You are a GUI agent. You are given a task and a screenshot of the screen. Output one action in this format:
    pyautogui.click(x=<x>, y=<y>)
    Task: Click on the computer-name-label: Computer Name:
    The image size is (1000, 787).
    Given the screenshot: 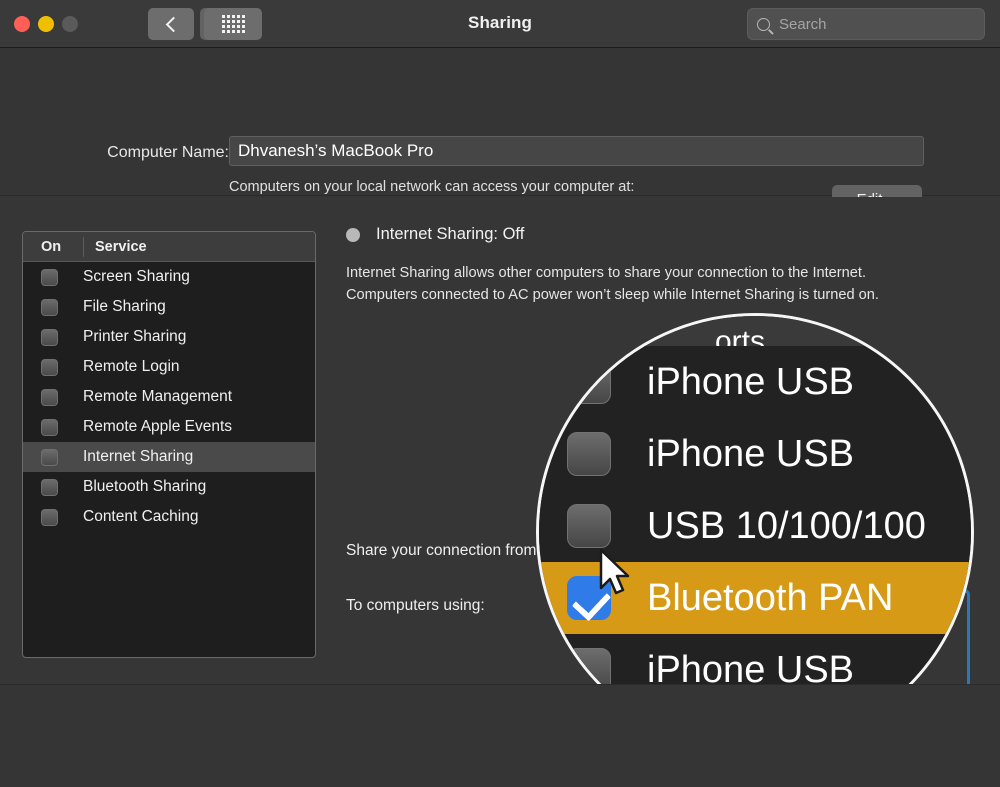 What is the action you would take?
    pyautogui.click(x=168, y=152)
    